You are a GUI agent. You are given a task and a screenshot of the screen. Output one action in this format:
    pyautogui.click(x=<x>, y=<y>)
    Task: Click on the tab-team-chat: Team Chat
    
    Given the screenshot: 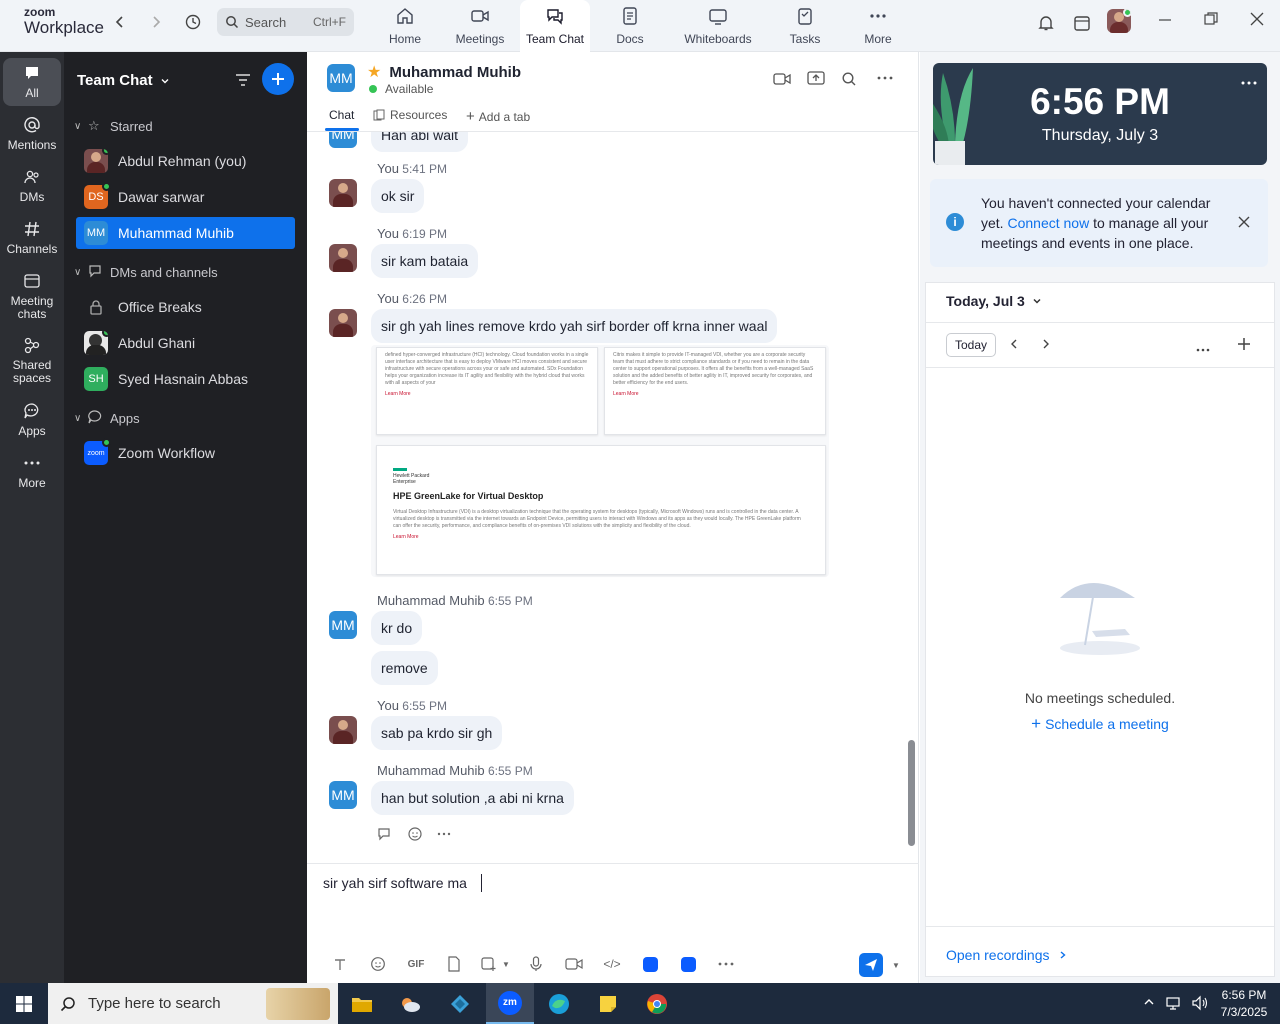 What is the action you would take?
    pyautogui.click(x=555, y=26)
    